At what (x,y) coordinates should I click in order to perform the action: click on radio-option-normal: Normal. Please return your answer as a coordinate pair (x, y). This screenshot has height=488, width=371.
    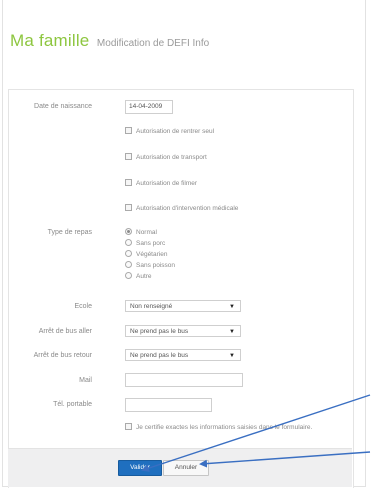
    Looking at the image, I should click on (141, 232).